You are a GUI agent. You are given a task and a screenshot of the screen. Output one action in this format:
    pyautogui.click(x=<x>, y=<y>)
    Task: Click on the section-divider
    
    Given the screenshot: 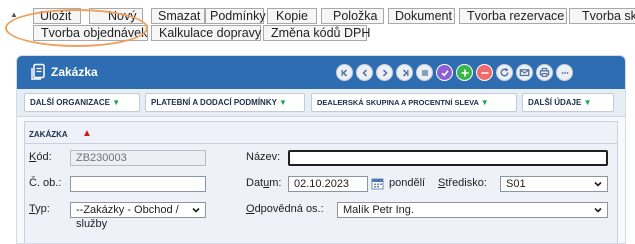 What is the action you would take?
    pyautogui.click(x=321, y=143)
    